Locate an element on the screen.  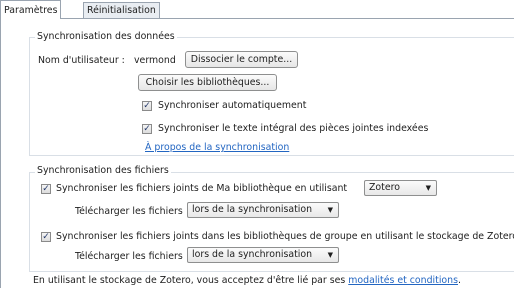
data-sync-legend: Synchronisation des données is located at coordinates (106, 36).